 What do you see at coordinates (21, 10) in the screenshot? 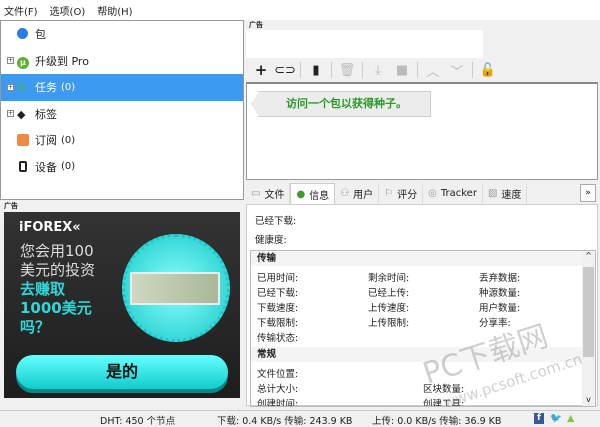
I see `menu-file: 文件(F)` at bounding box center [21, 10].